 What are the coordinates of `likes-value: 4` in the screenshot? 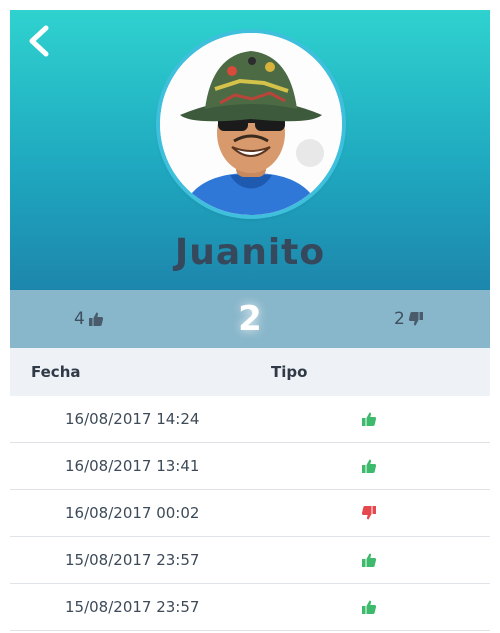 It's located at (79, 319).